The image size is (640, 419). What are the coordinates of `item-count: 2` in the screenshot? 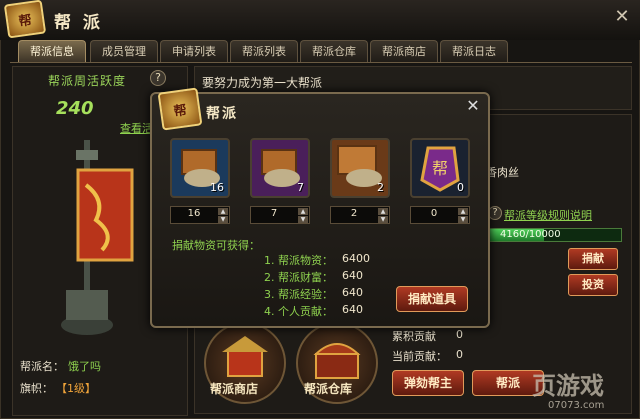 It's located at (380, 187).